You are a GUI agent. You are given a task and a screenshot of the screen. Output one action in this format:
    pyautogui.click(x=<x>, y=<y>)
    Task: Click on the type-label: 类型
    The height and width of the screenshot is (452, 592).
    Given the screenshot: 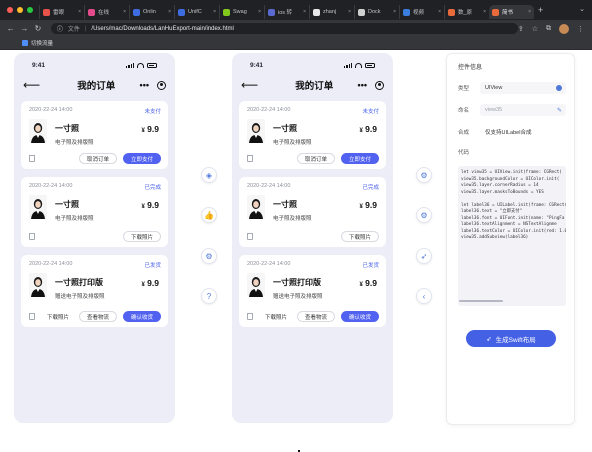 What is the action you would take?
    pyautogui.click(x=464, y=89)
    